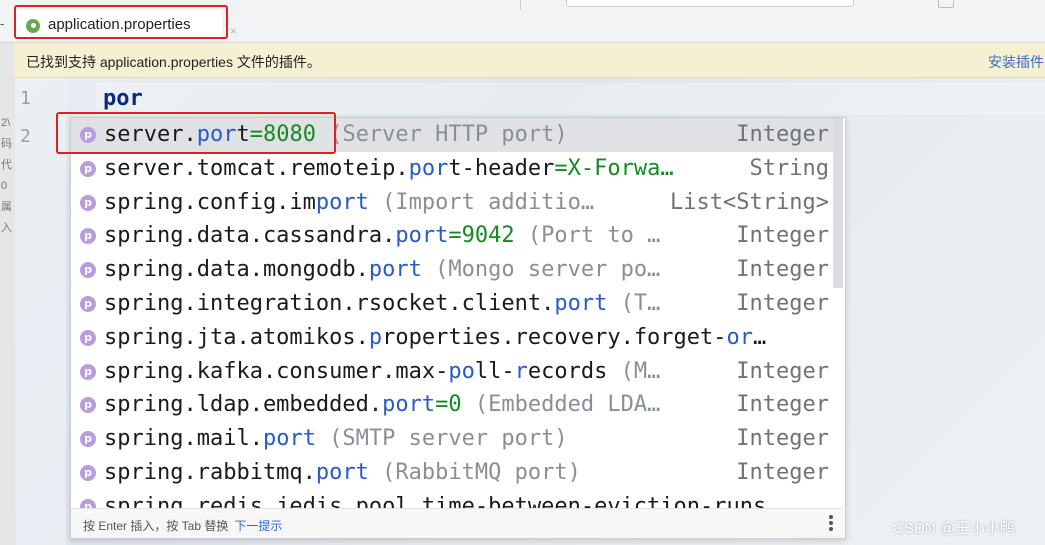 This screenshot has height=545, width=1045. What do you see at coordinates (501, 168) in the screenshot?
I see `completion-item-mid: t-header` at bounding box center [501, 168].